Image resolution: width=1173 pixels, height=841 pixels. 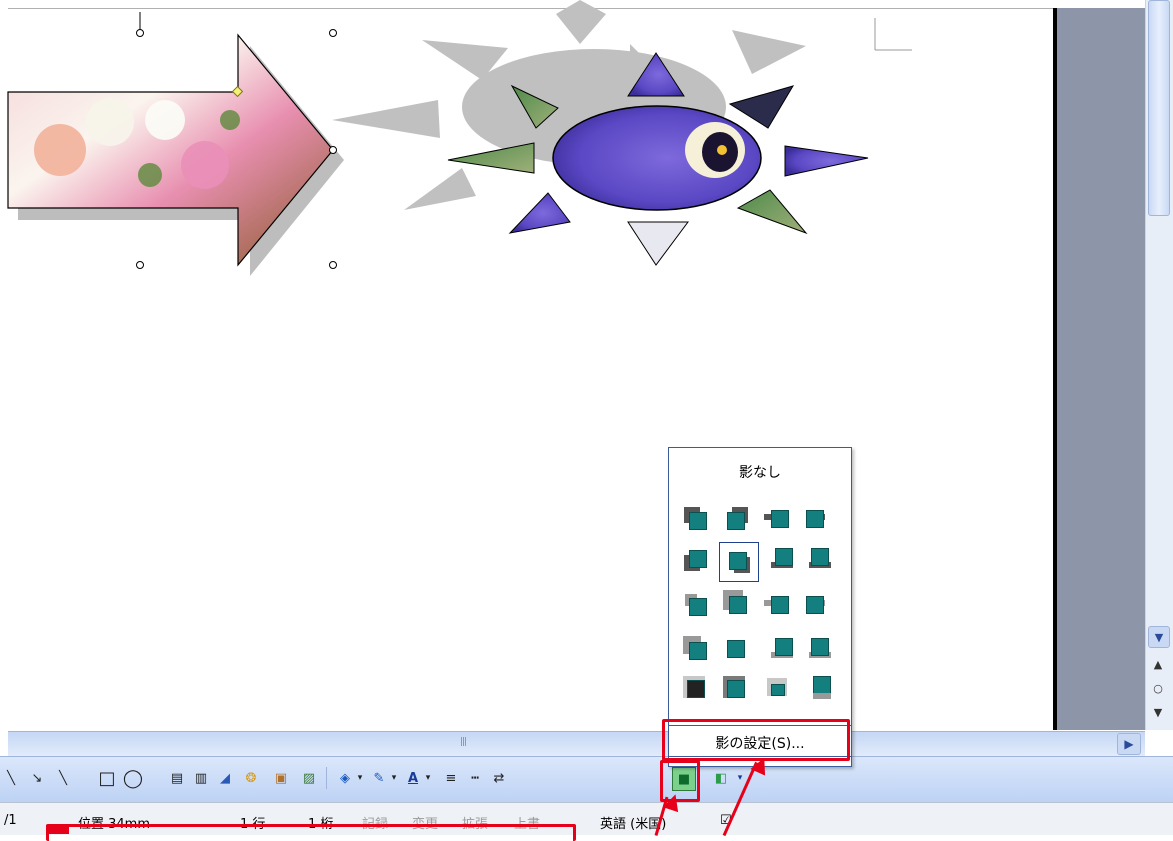 What do you see at coordinates (600, 133) in the screenshot?
I see `sun-shape` at bounding box center [600, 133].